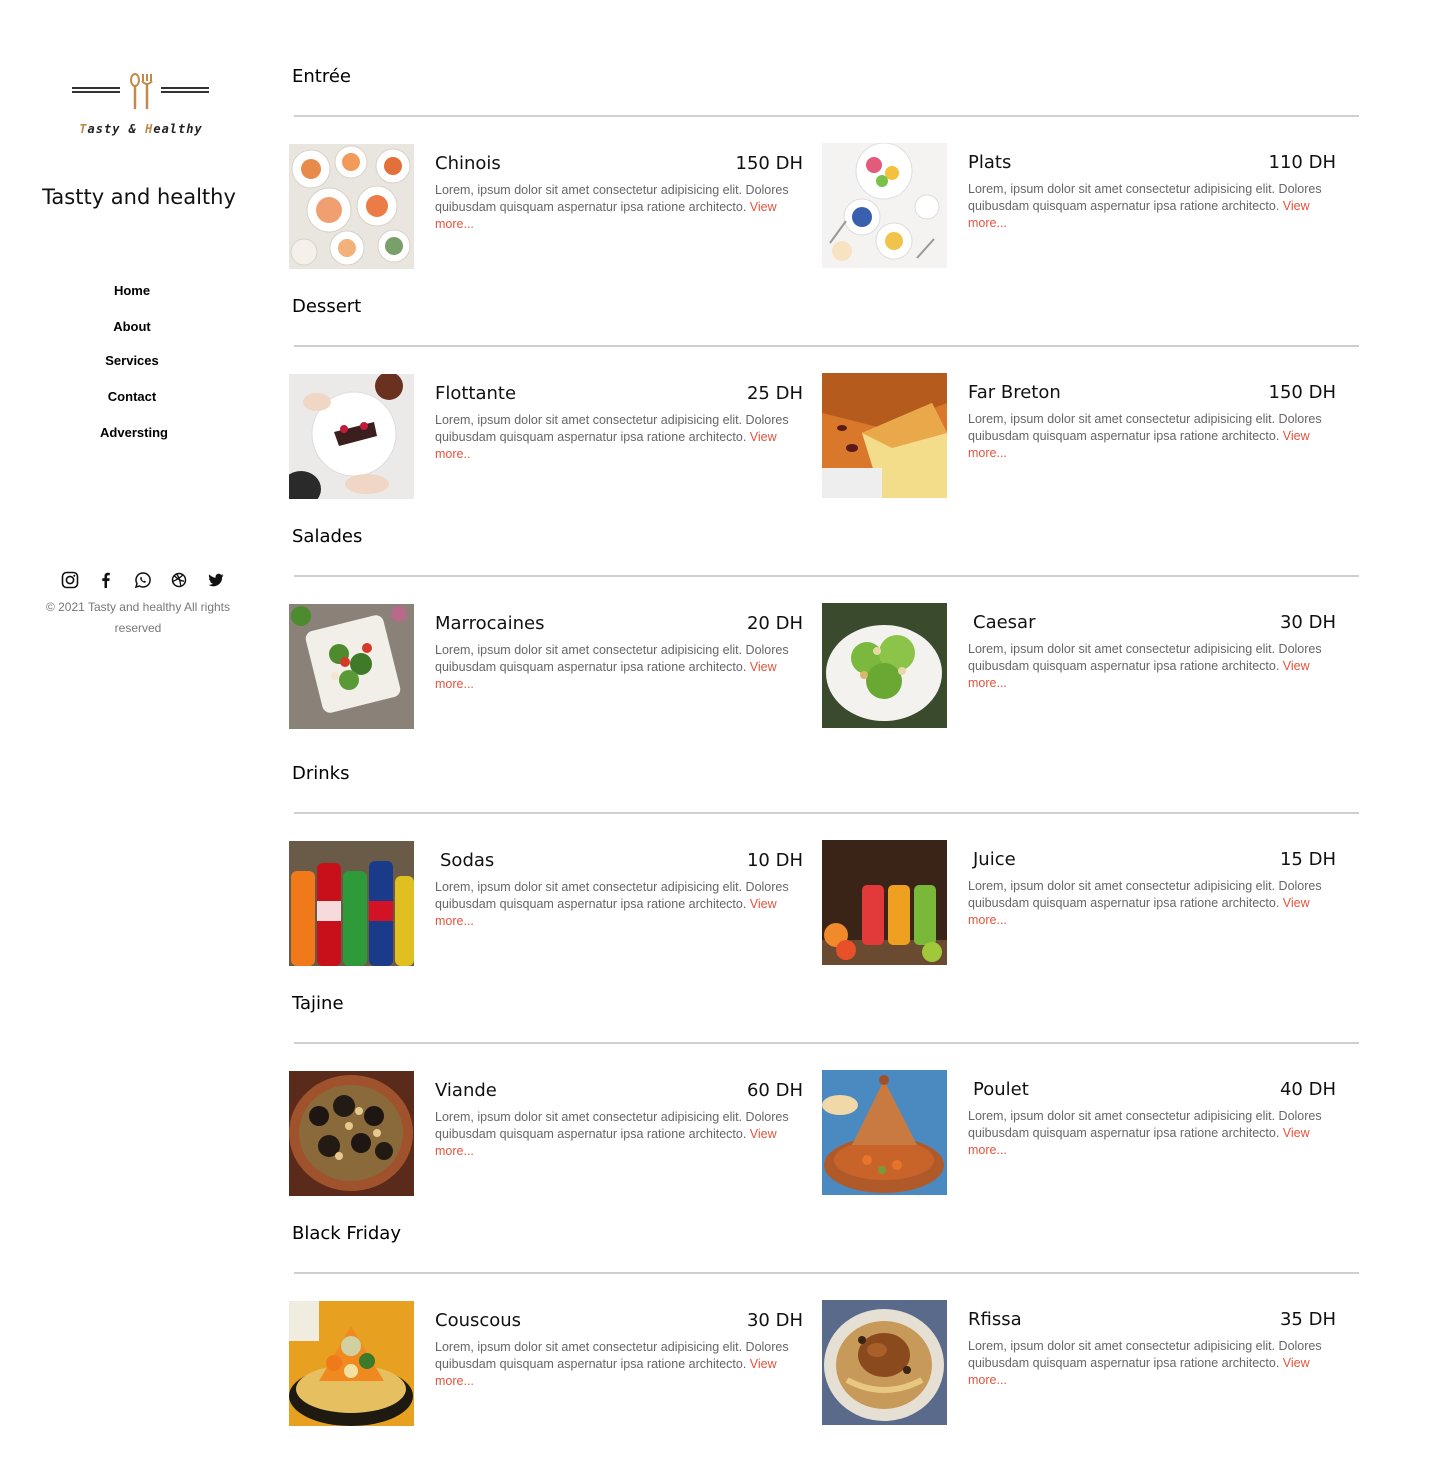  Describe the element at coordinates (132, 443) in the screenshot. I see `nav-item-adversting: Adversting` at that location.